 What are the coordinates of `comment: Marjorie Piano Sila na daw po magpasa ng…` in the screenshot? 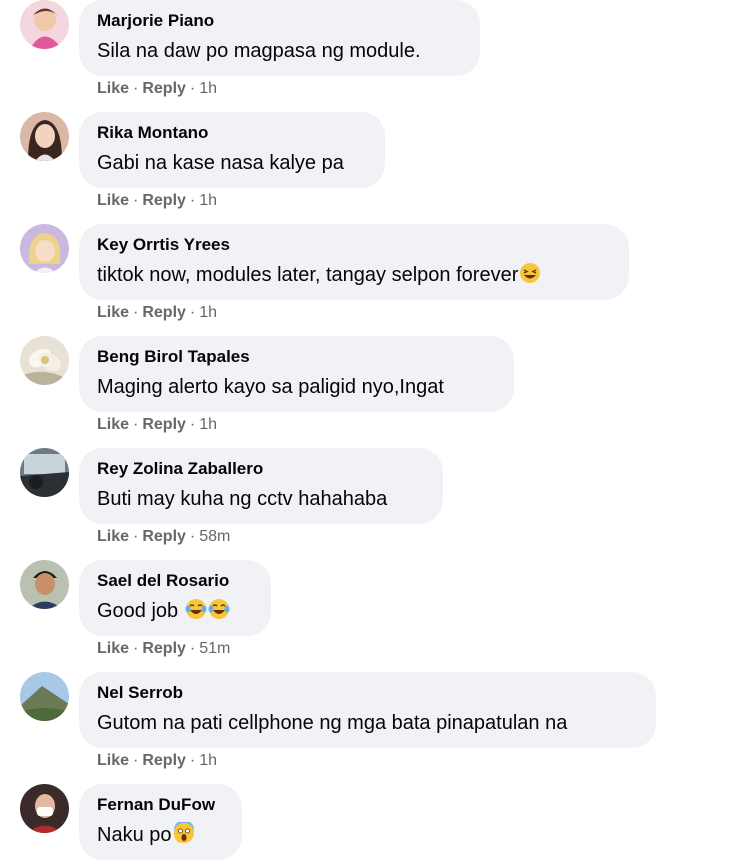 It's located at (375, 56).